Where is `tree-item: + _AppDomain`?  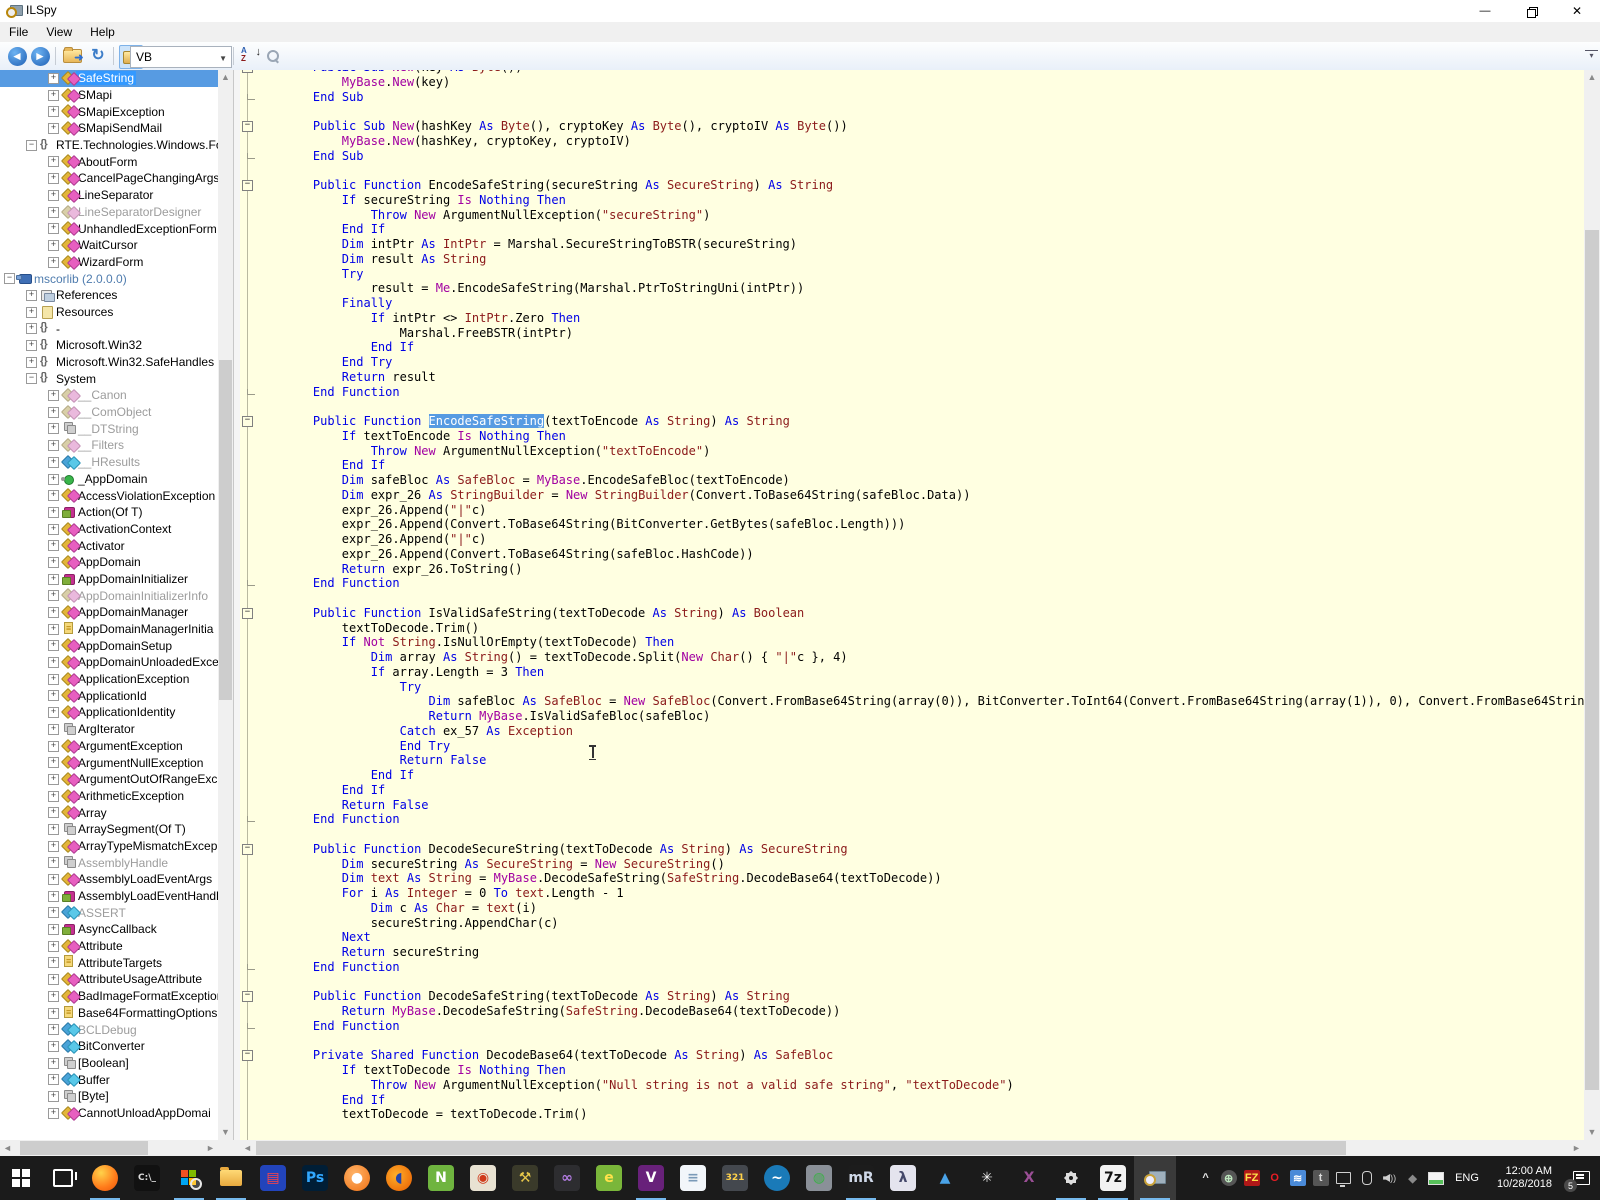
tree-item: + _AppDomain is located at coordinates (109, 479).